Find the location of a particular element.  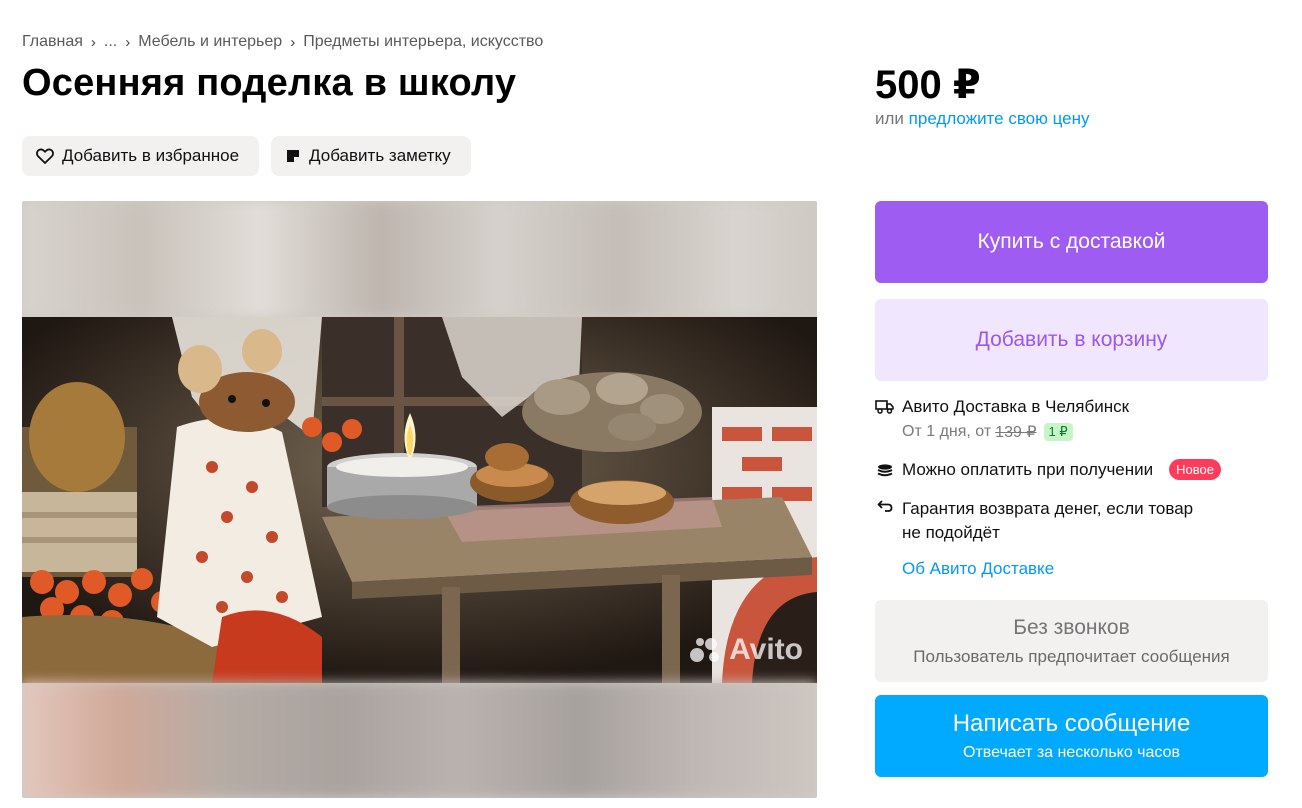

avito-watermark: Avito is located at coordinates (746, 650).